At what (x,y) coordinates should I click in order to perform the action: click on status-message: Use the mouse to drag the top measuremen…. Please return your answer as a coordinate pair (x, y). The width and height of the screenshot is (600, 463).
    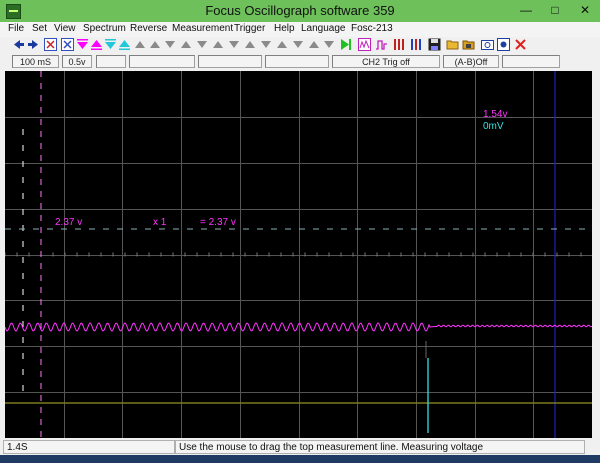
    Looking at the image, I should click on (380, 447).